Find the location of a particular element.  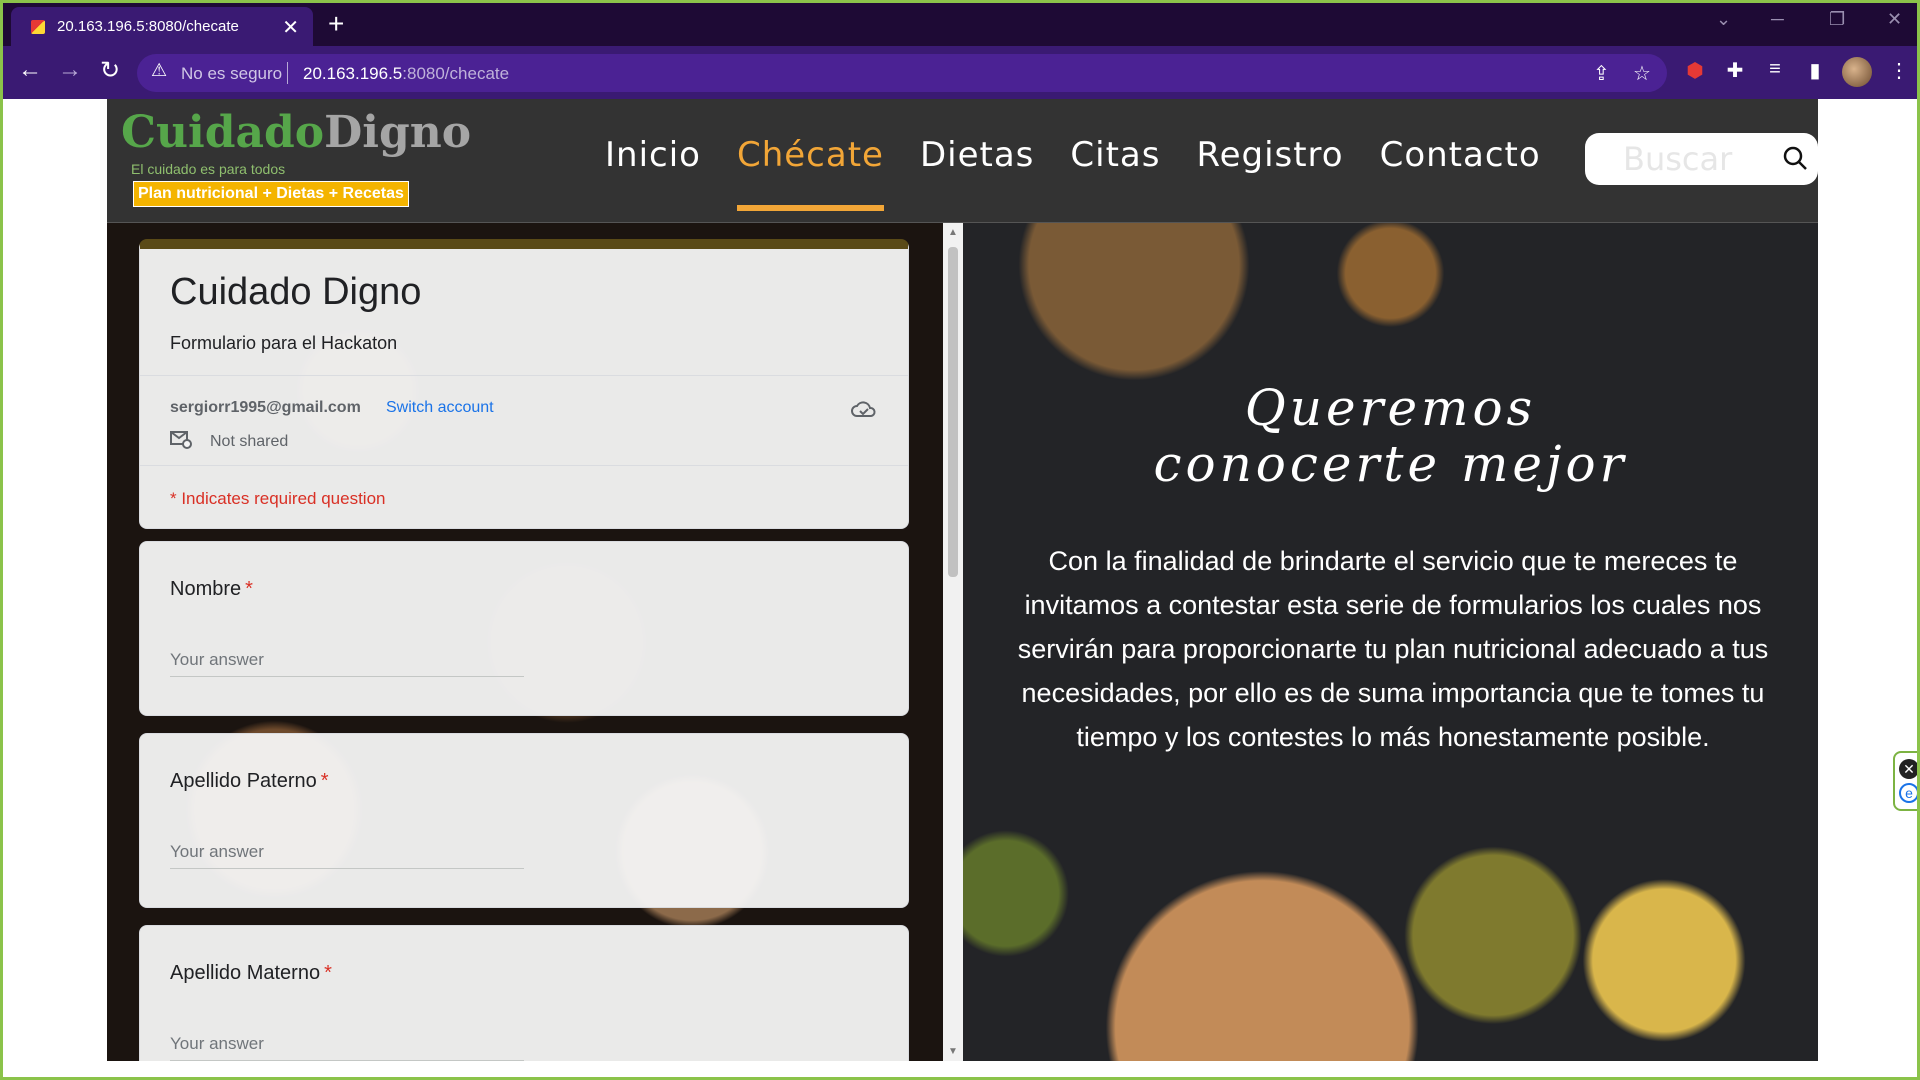

question-card-apellido-materno: Apellido Materno * Your answer is located at coordinates (524, 993).